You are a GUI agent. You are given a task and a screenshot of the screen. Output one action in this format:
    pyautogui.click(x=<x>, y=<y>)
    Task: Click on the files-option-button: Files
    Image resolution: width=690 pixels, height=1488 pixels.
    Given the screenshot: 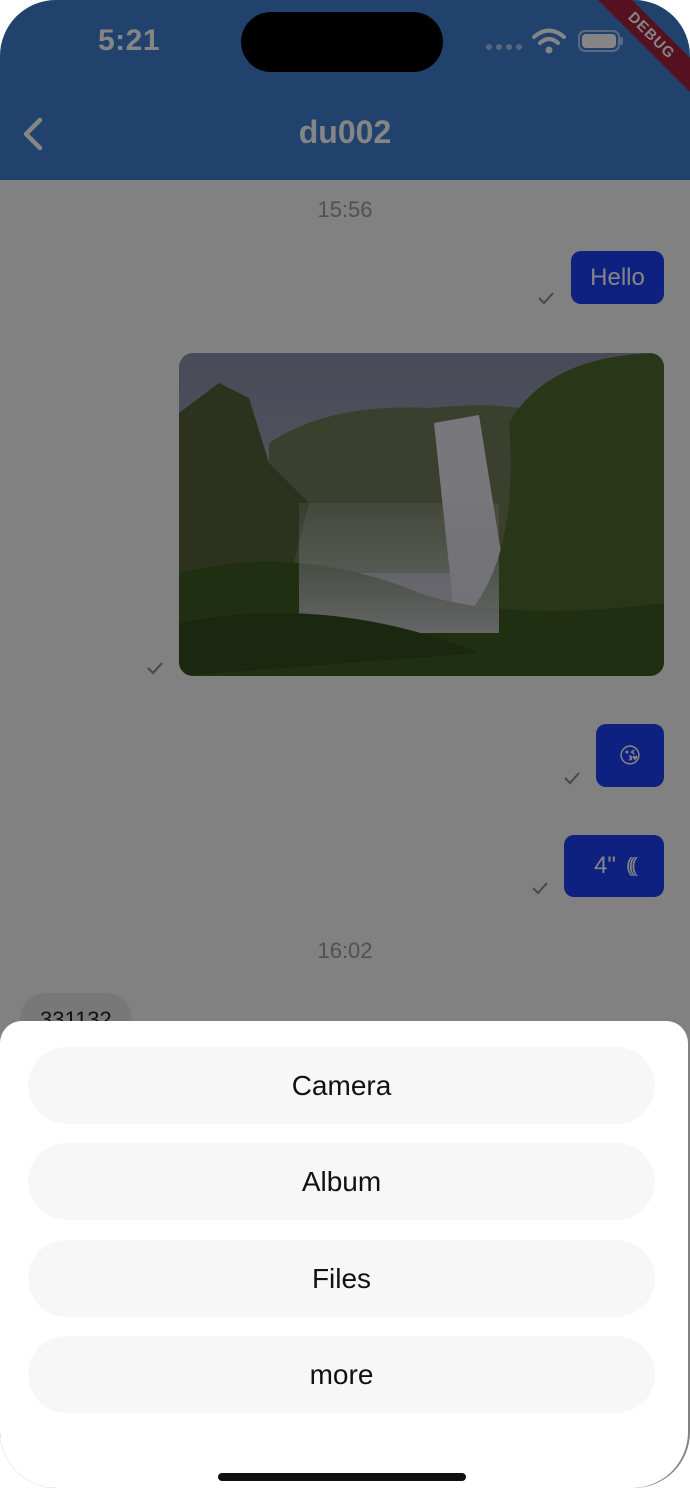 What is the action you would take?
    pyautogui.click(x=341, y=1278)
    